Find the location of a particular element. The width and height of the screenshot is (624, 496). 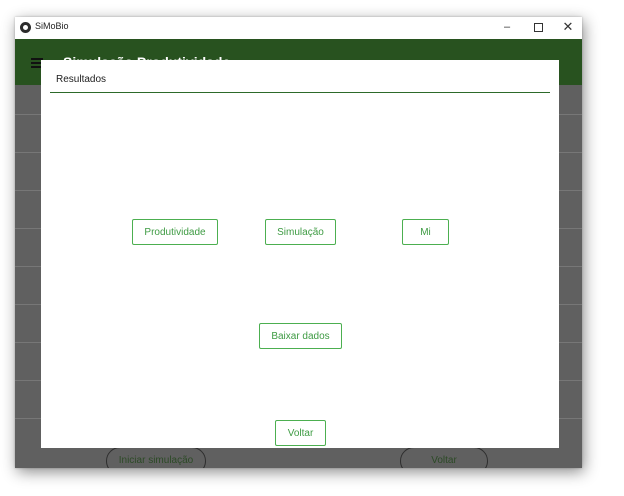

dialog-divider is located at coordinates (300, 92).